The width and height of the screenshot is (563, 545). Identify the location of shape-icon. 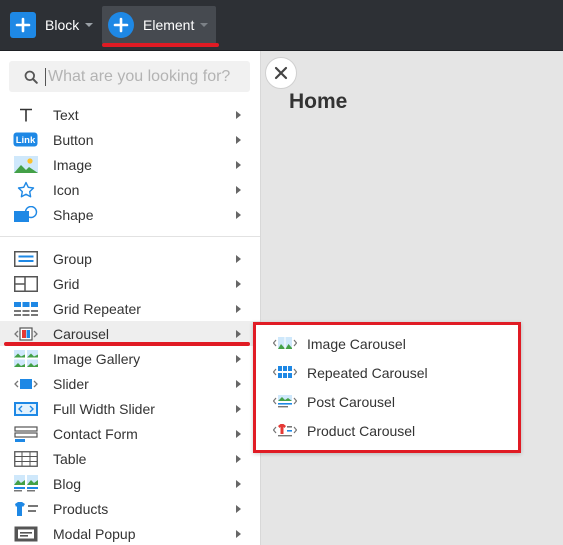
(25, 214).